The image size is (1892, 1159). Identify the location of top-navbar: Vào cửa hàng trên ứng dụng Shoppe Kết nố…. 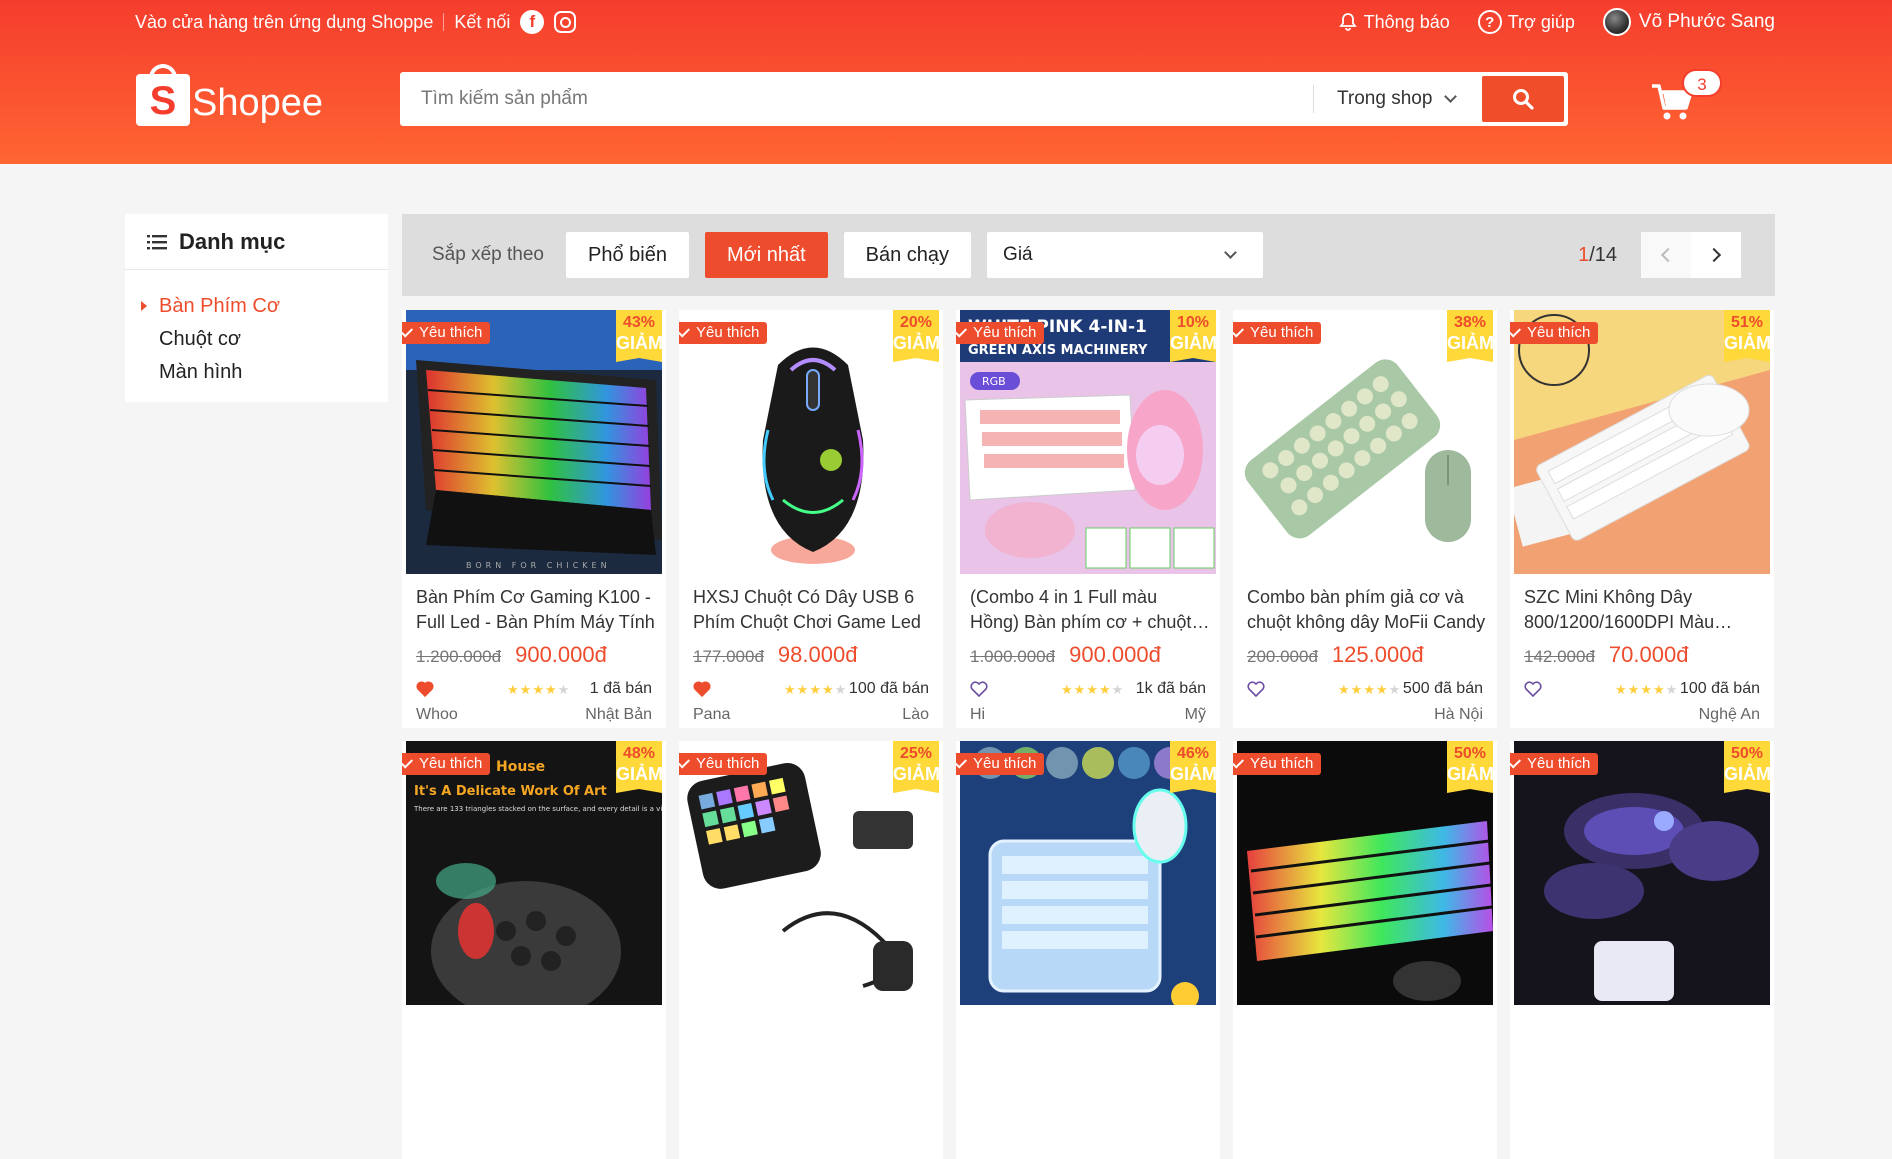
(955, 22).